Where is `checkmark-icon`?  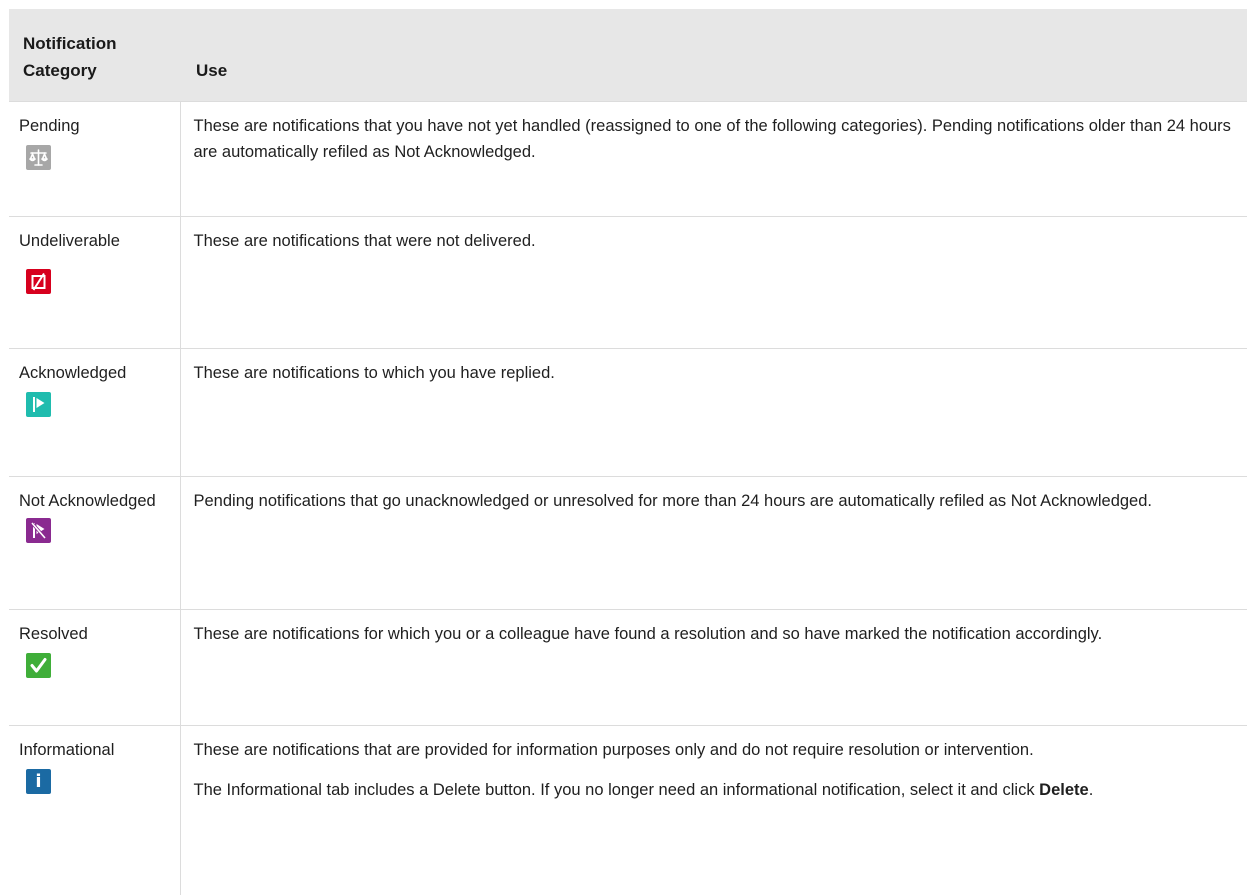
checkmark-icon is located at coordinates (38, 665).